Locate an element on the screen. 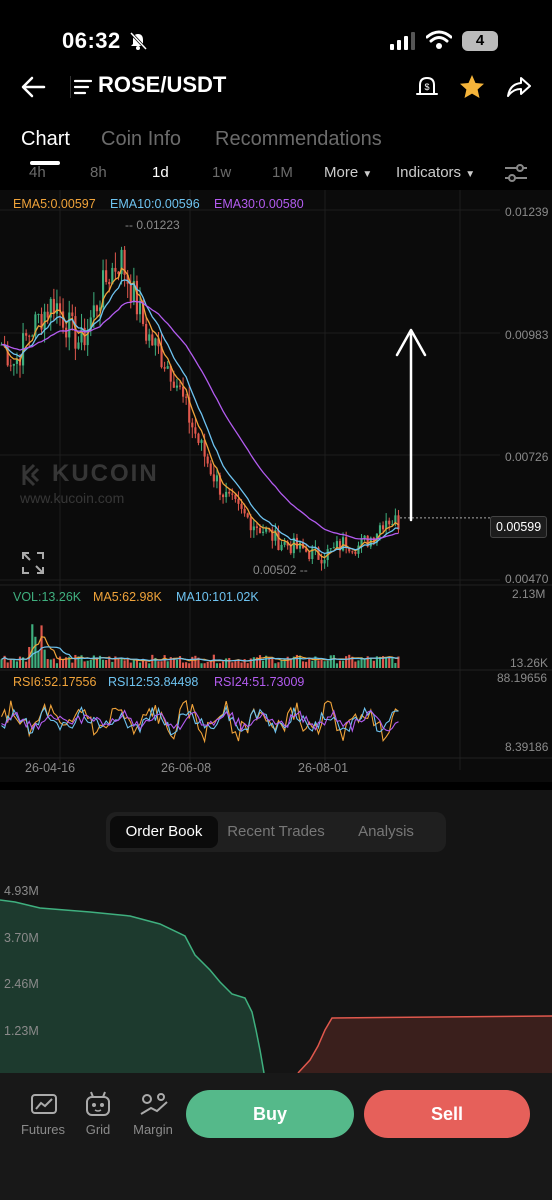 The width and height of the screenshot is (552, 1200). price-axis-label: 0.00726 is located at coordinates (527, 457).